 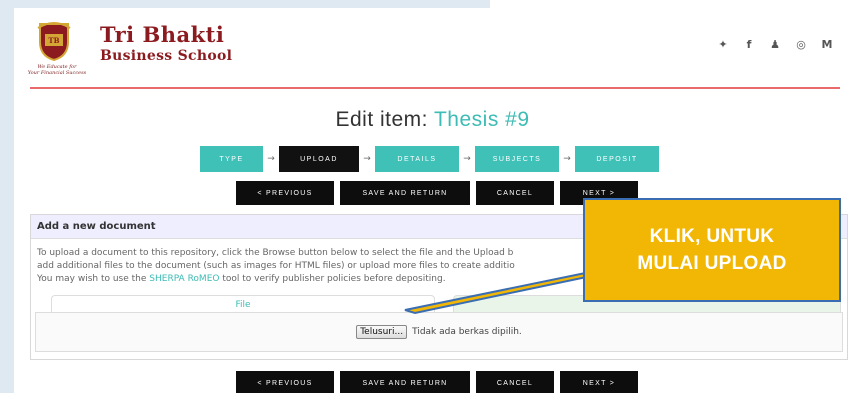 What do you see at coordinates (517, 159) in the screenshot?
I see `step-subjects: SUBJECTS` at bounding box center [517, 159].